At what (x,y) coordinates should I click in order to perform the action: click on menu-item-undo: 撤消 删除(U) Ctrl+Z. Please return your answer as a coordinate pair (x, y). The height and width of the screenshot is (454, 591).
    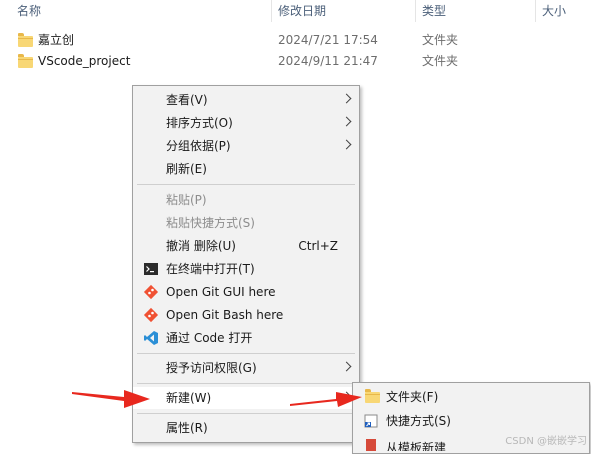
    Looking at the image, I should click on (246, 246).